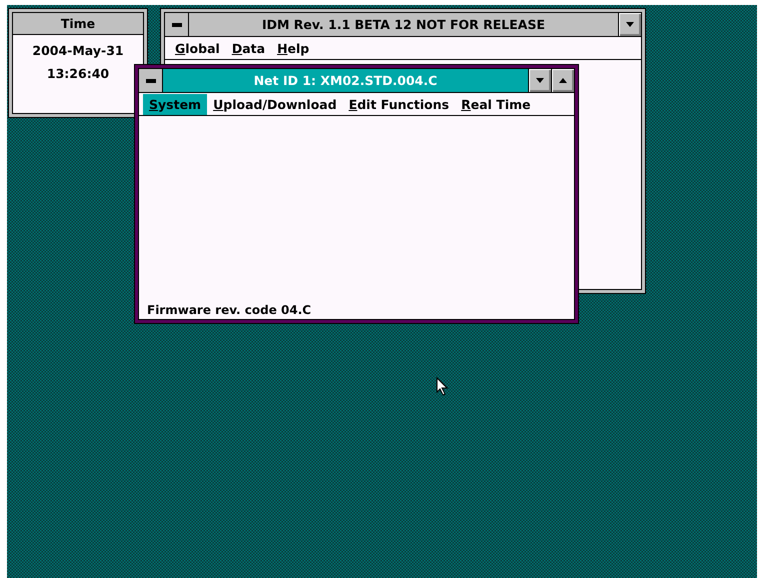  I want to click on up-arrow-icon, so click(563, 80).